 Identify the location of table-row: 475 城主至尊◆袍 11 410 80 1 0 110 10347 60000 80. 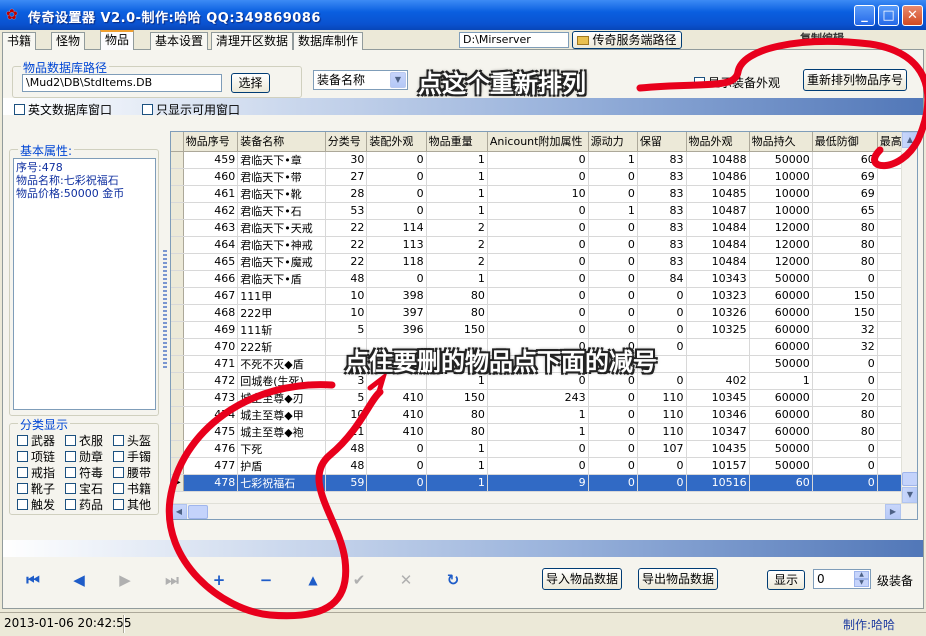
(544, 432).